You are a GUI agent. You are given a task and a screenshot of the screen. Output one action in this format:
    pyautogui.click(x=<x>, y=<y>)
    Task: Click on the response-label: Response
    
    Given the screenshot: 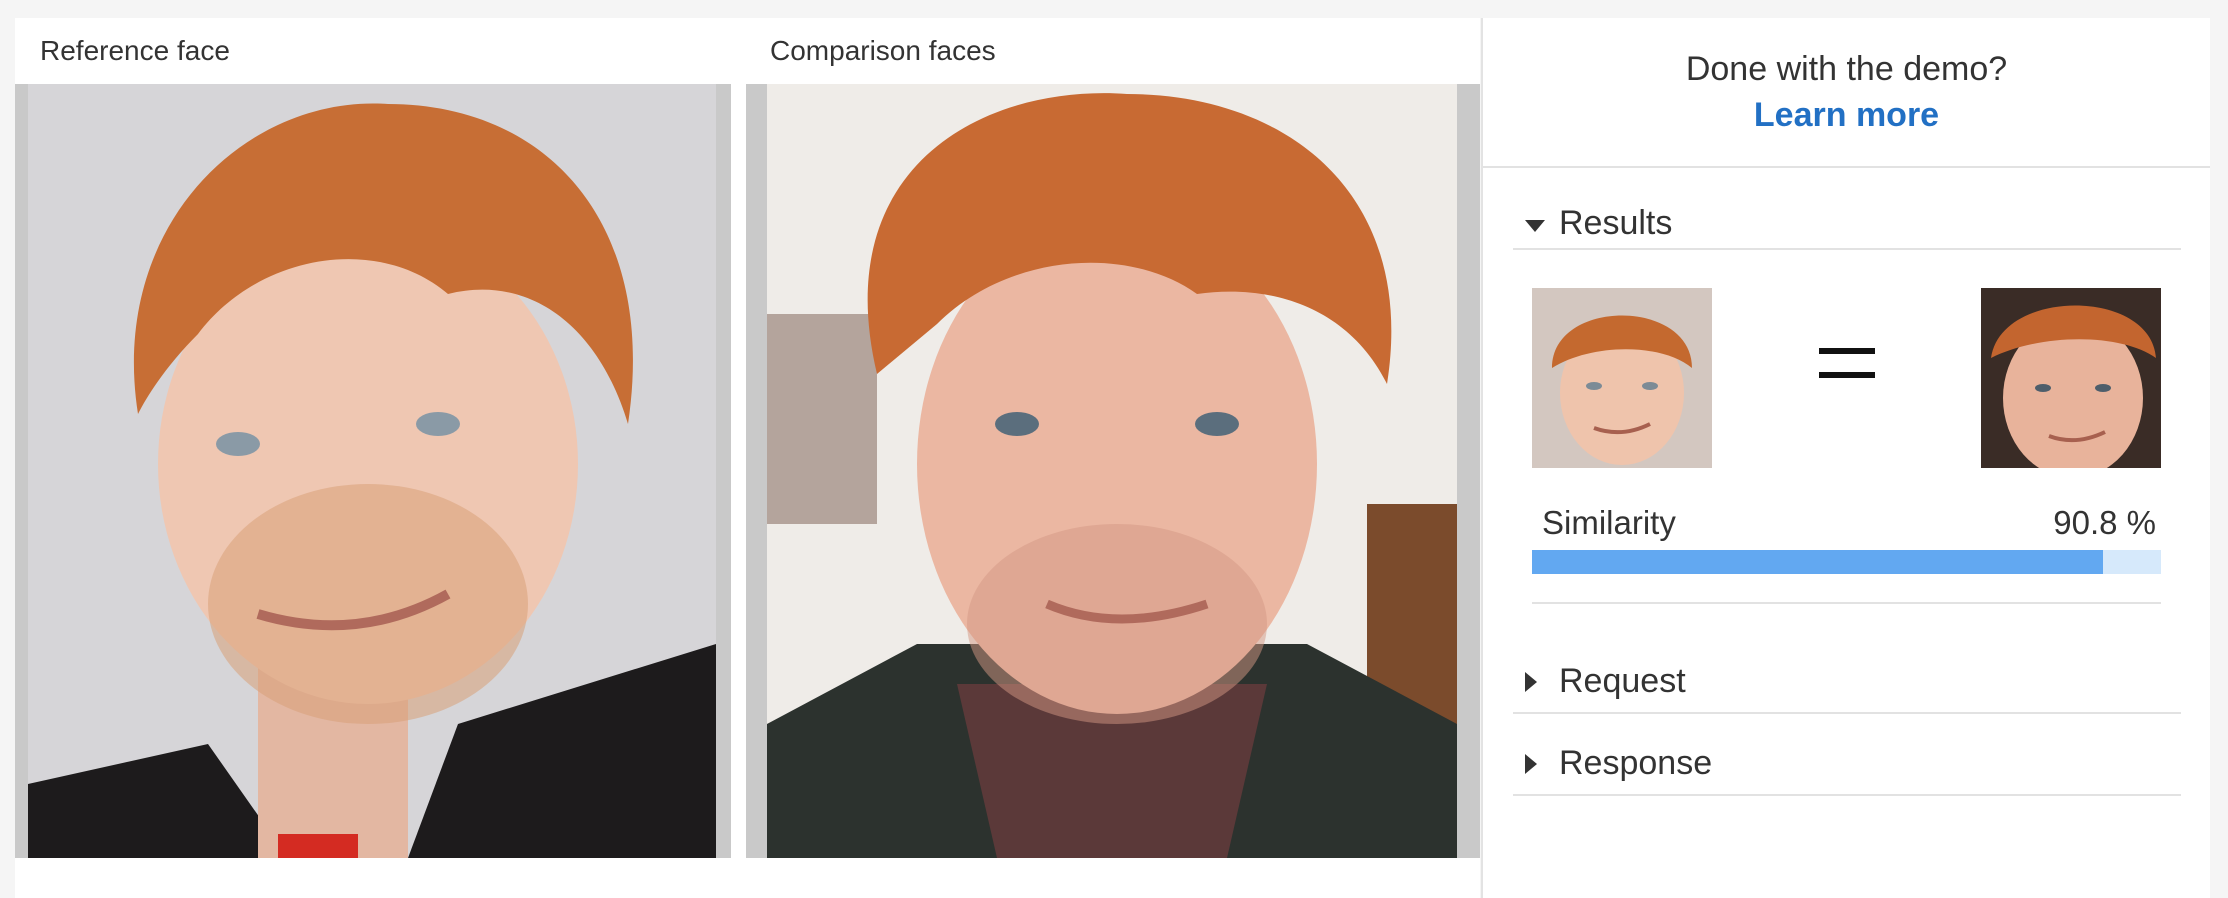 What is the action you would take?
    pyautogui.click(x=1636, y=763)
    